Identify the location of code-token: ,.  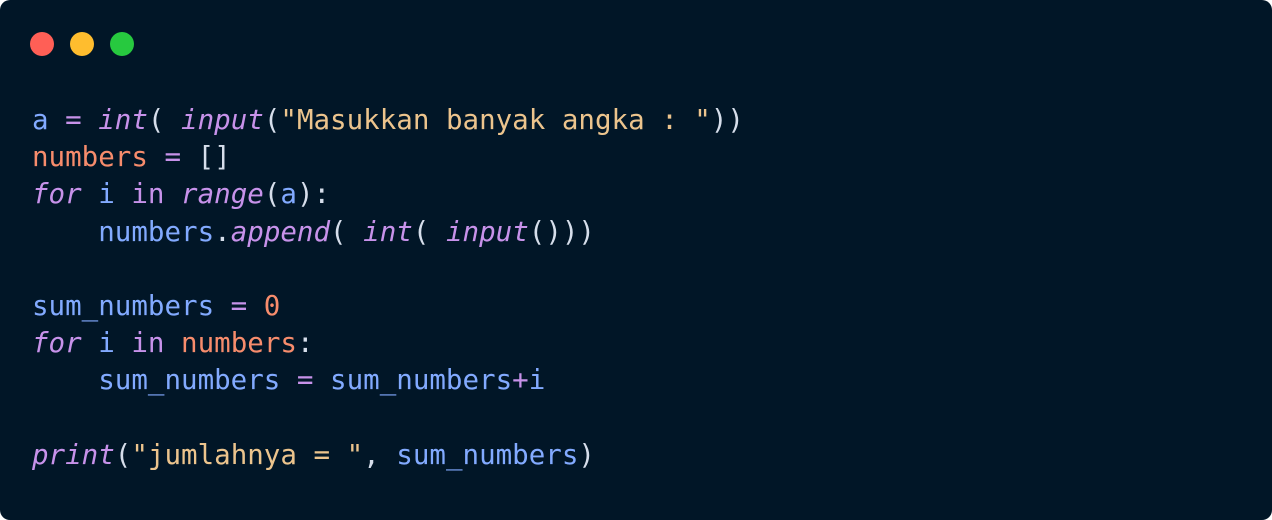
(380, 454).